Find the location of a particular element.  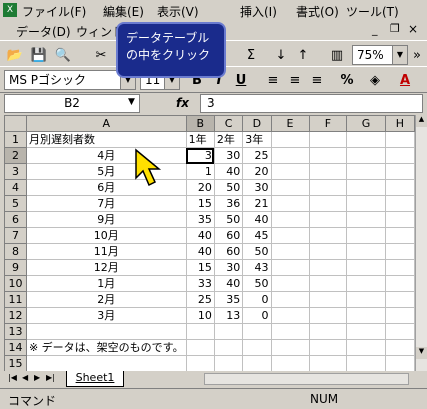

cell-c: 60 is located at coordinates (228, 251).